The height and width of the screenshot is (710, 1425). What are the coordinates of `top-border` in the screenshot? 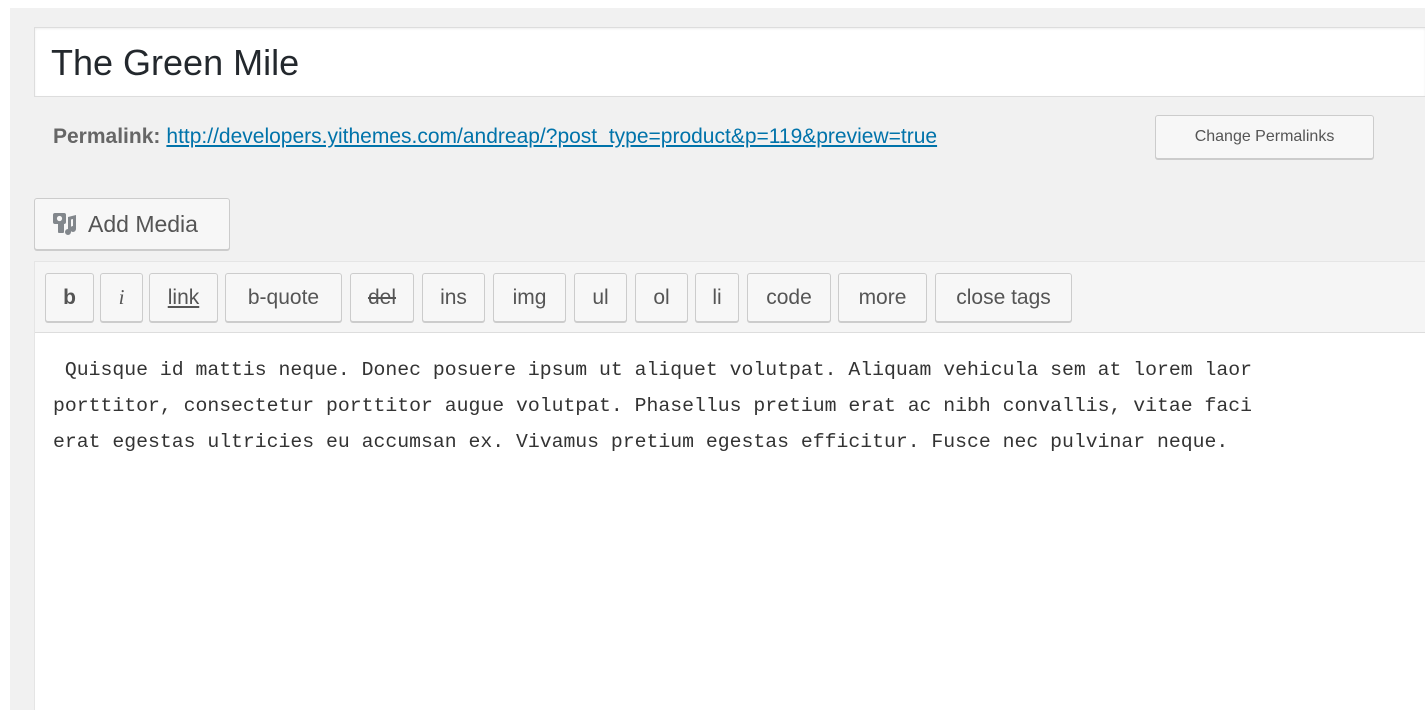 It's located at (712, 4).